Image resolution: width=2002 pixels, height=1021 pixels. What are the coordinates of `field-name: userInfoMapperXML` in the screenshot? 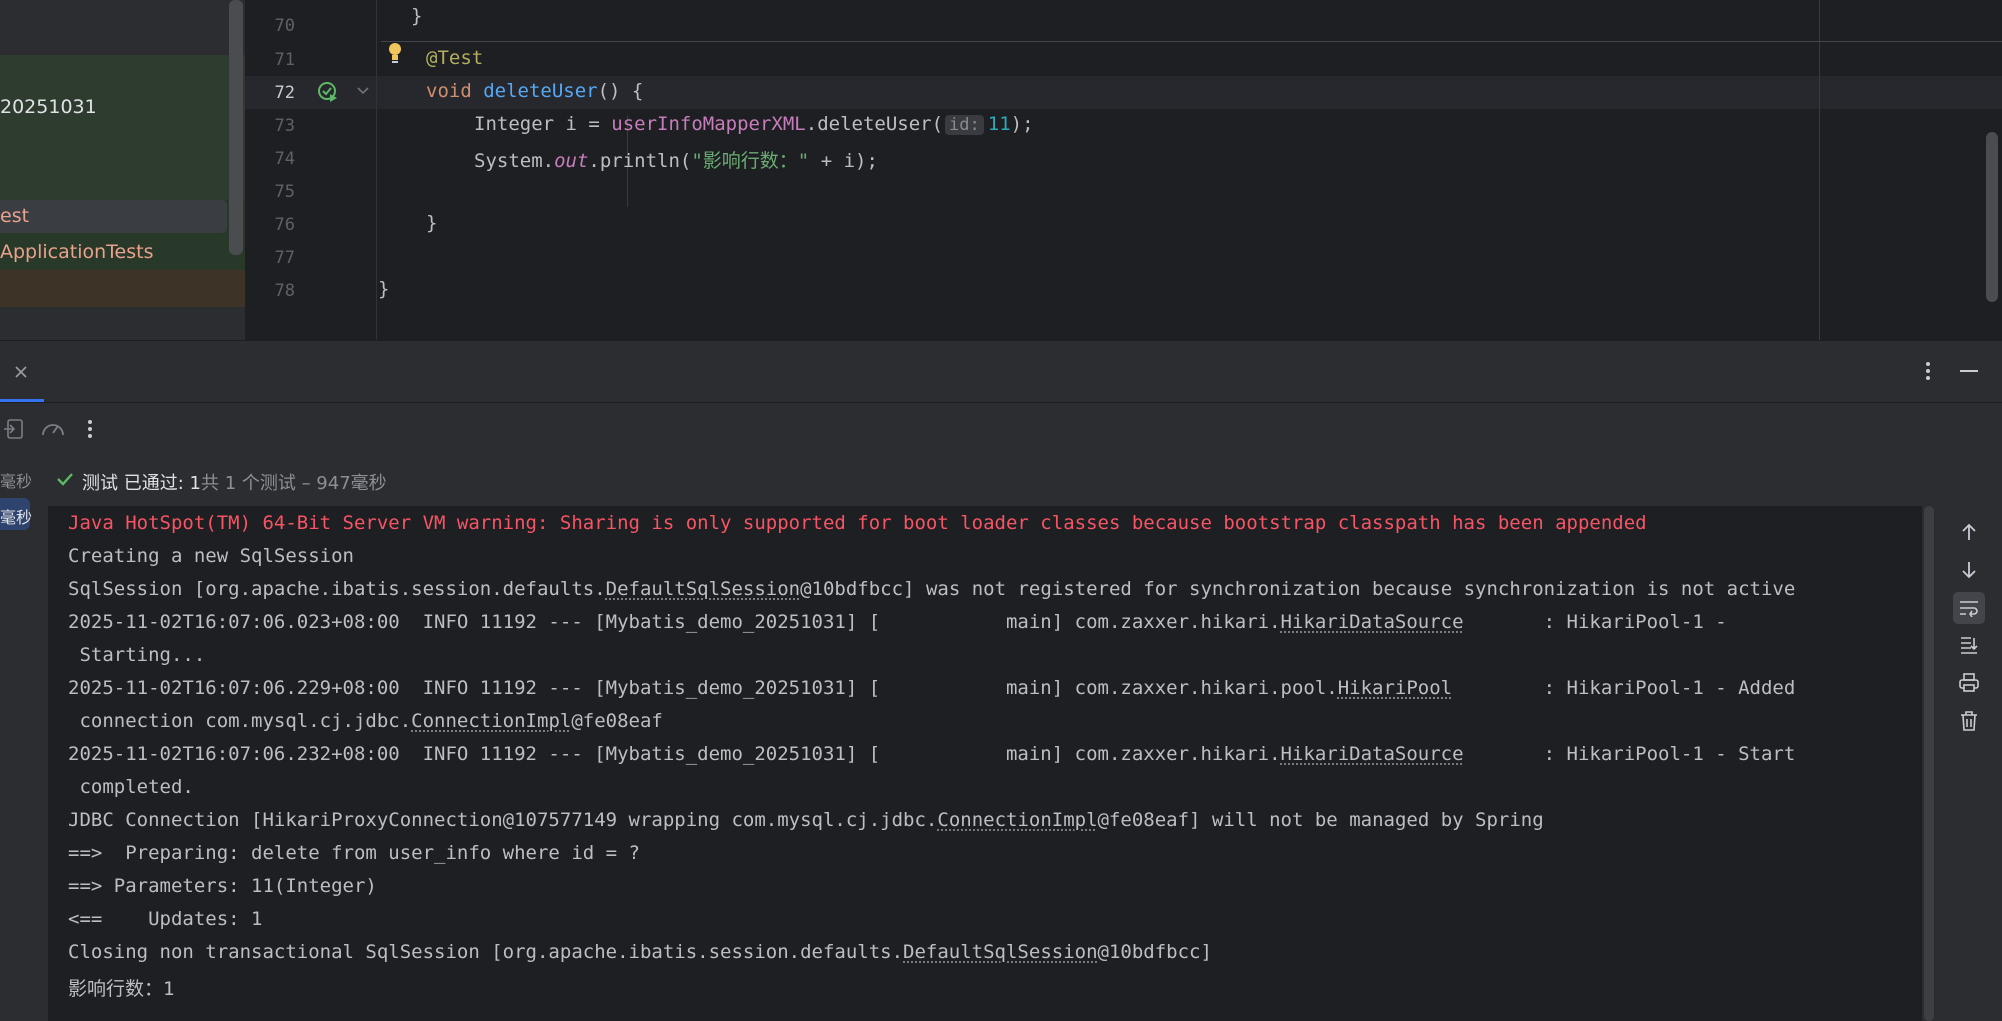 It's located at (708, 124).